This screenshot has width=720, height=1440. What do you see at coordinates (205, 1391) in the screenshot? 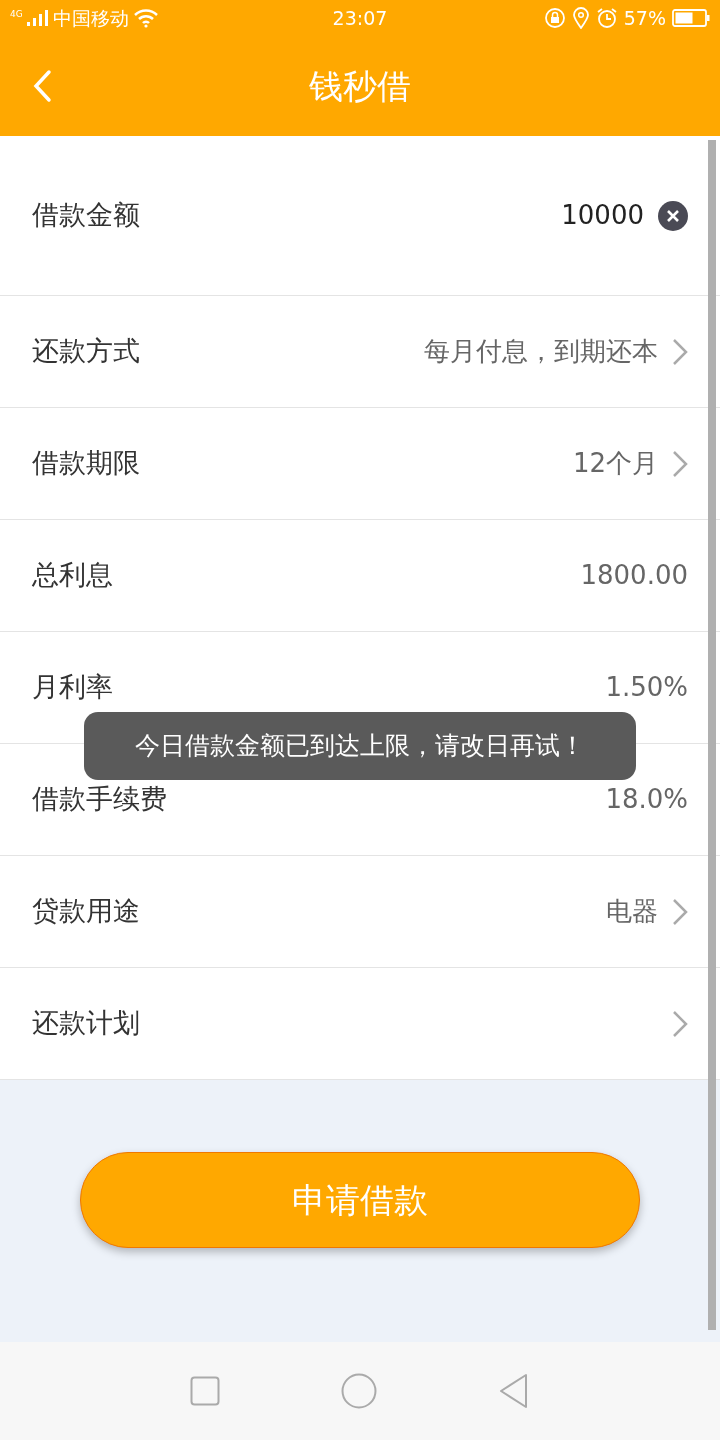
I see `recent-apps-icon` at bounding box center [205, 1391].